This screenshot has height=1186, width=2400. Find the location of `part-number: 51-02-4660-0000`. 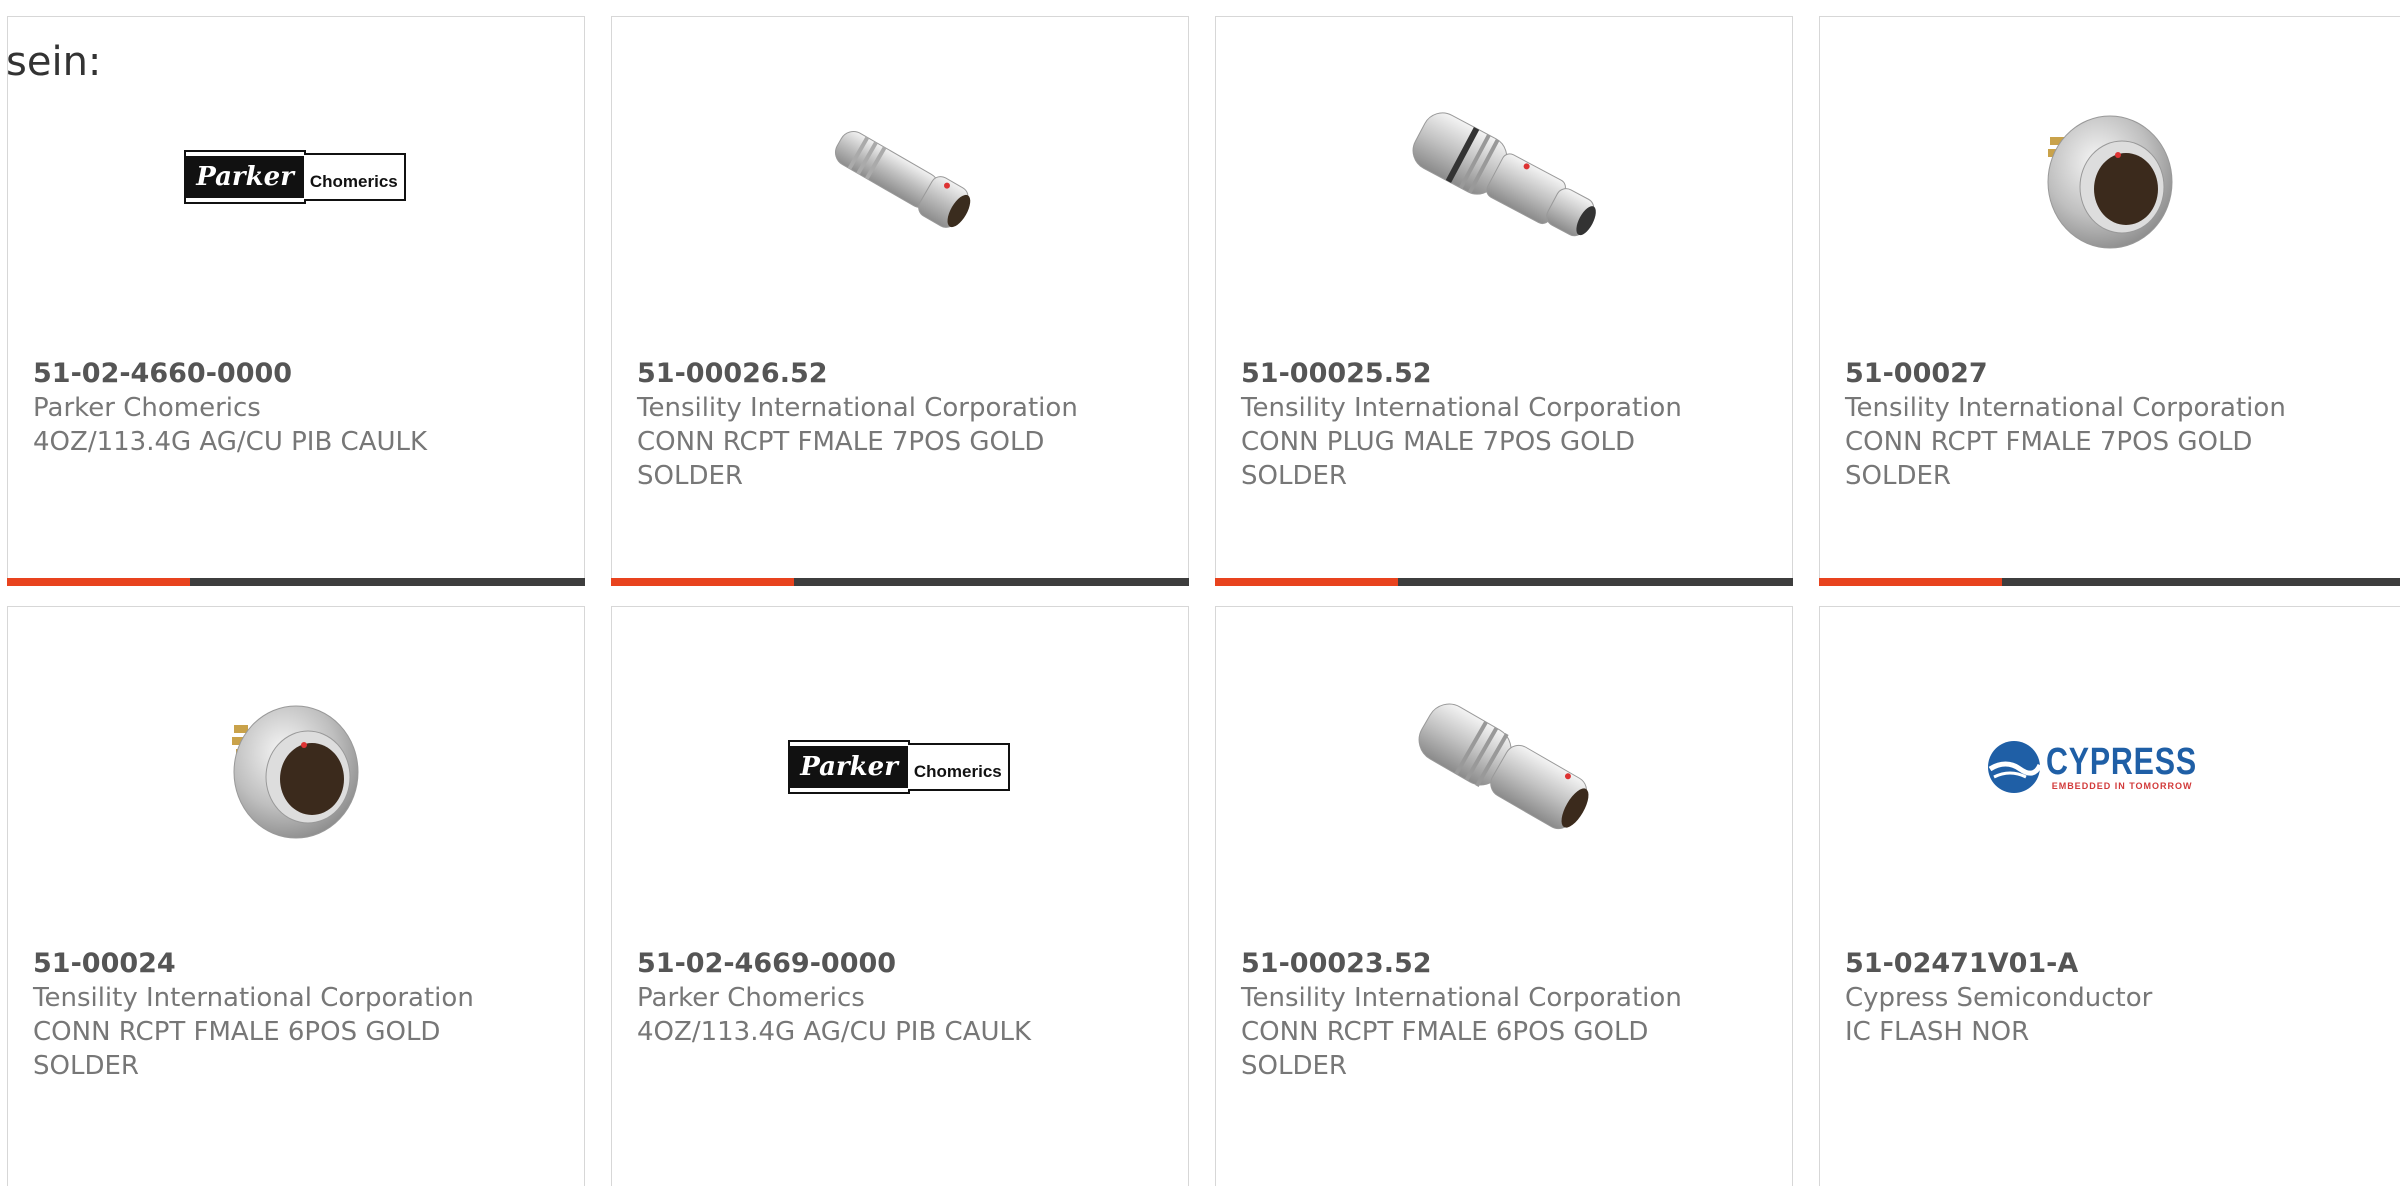

part-number: 51-02-4660-0000 is located at coordinates (296, 374).